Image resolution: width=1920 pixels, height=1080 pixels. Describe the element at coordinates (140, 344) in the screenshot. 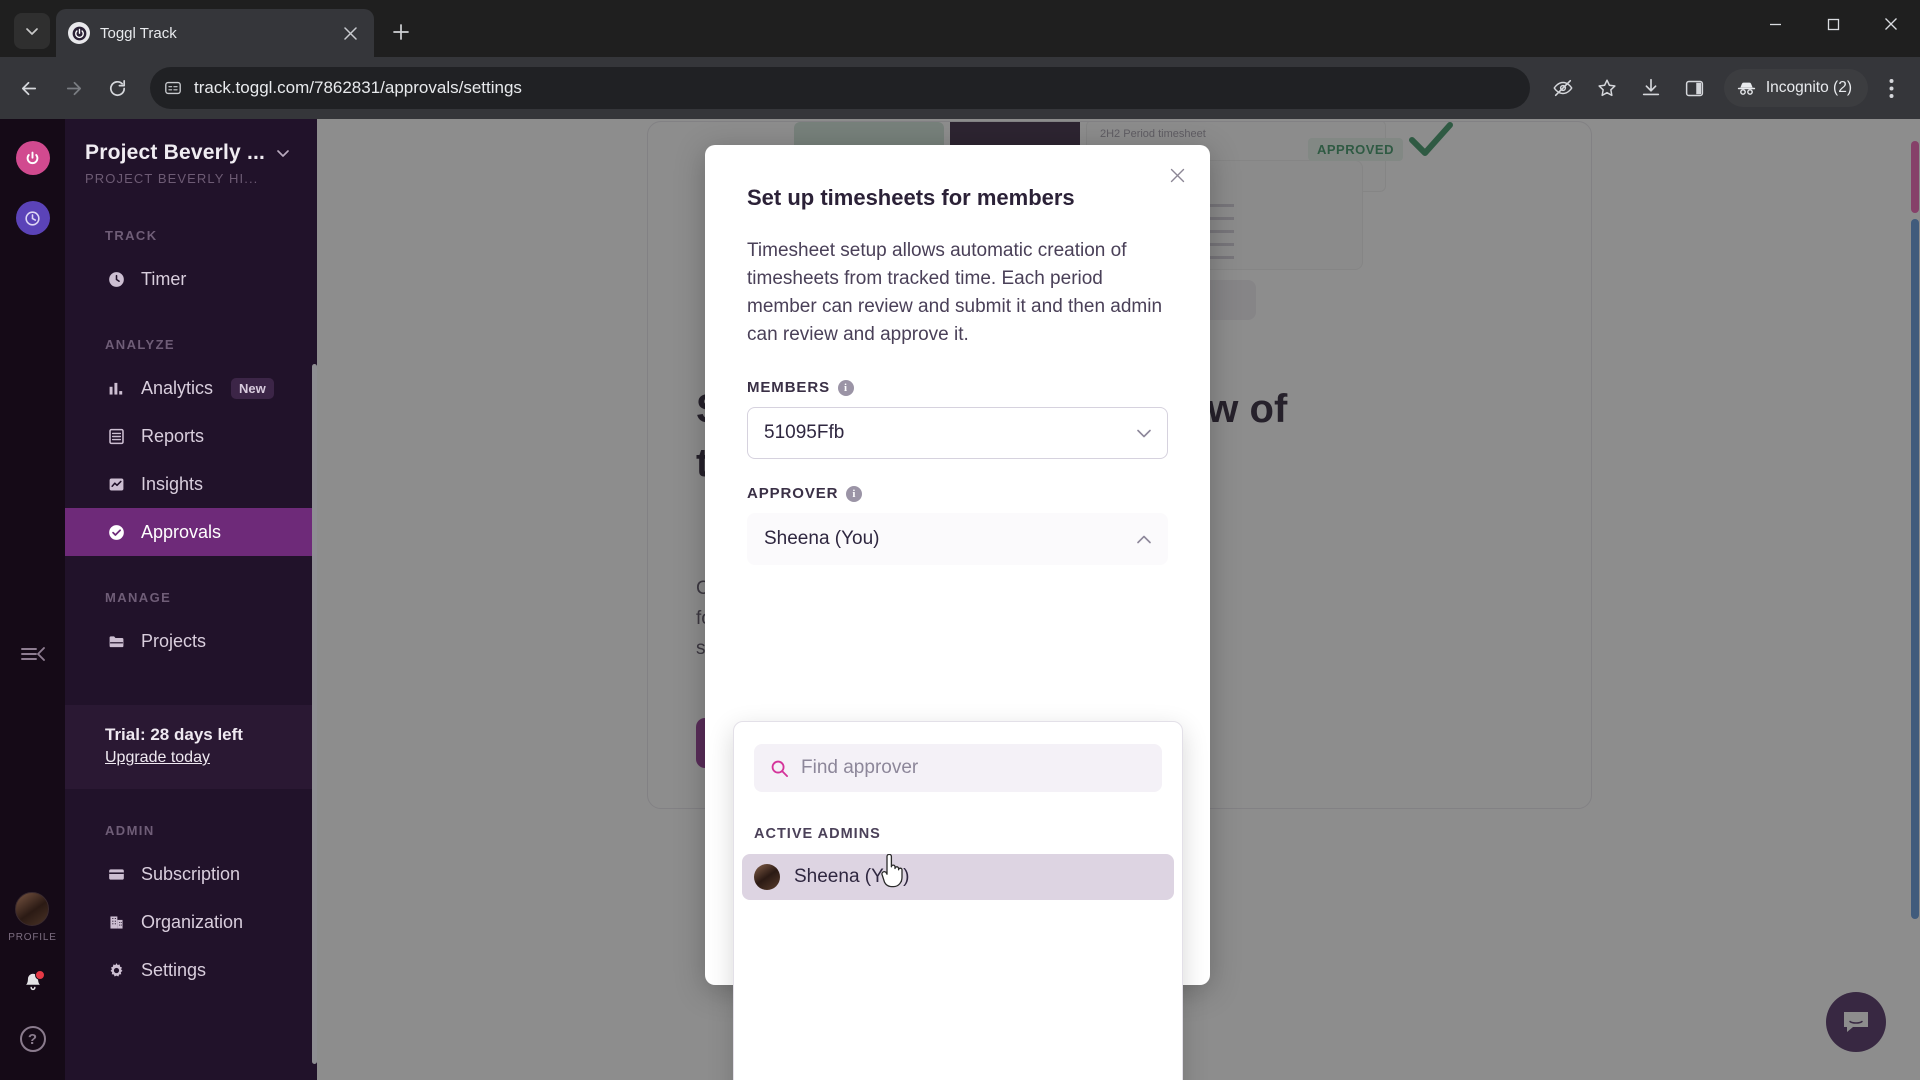

I see `nav-section-analyze: ANALYZE` at that location.